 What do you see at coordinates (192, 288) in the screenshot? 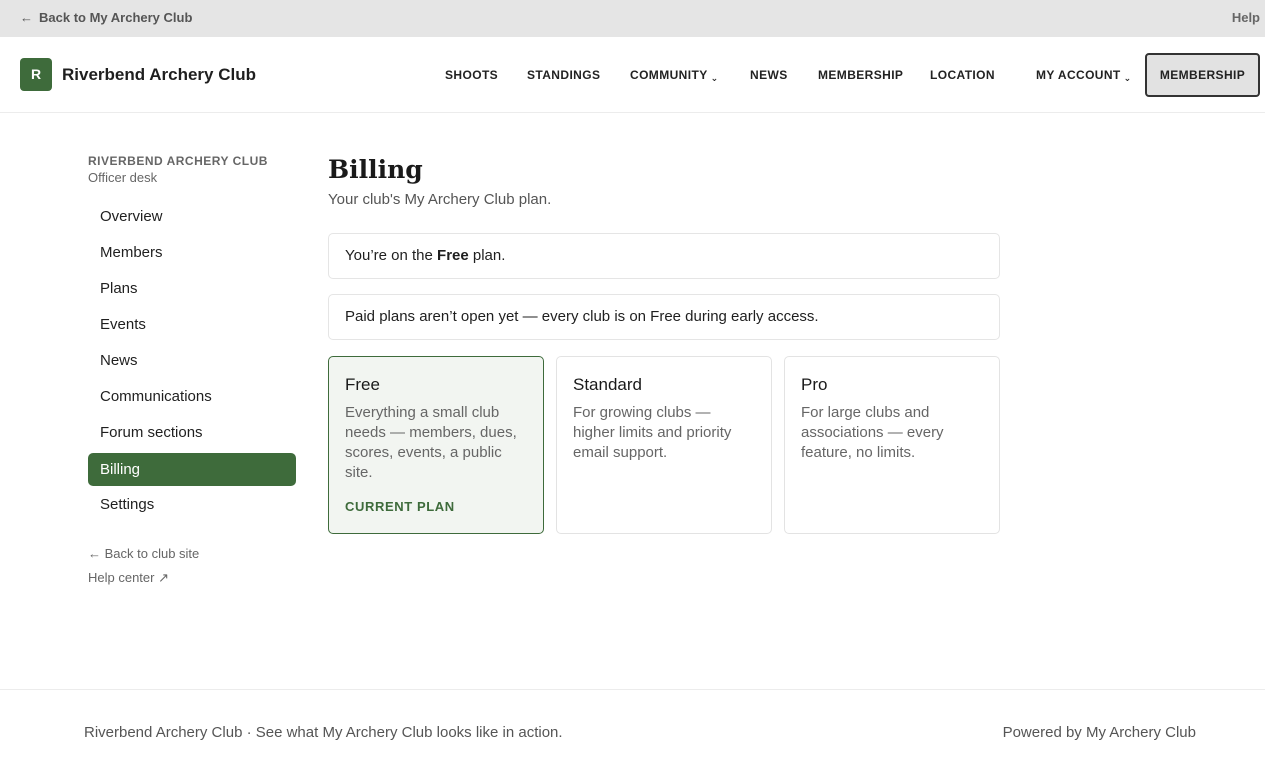
I see `sidebar-item-plans: Plans` at bounding box center [192, 288].